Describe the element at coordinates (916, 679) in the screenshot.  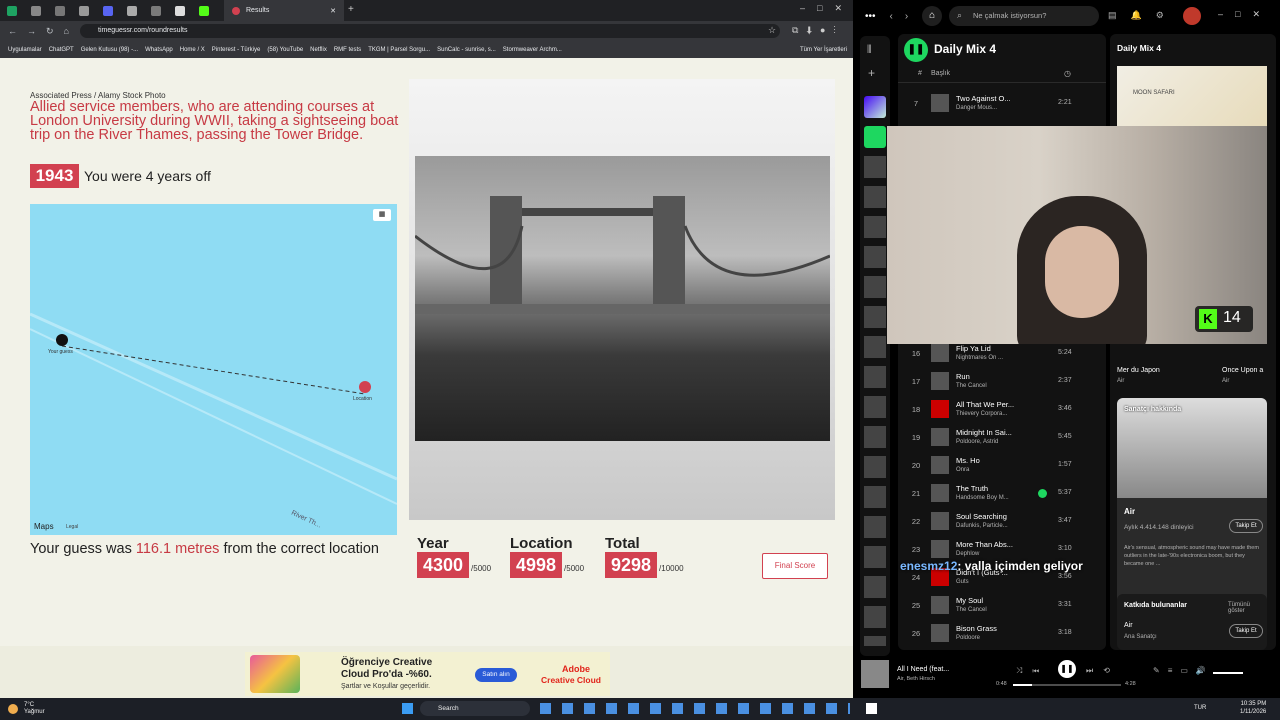
I see `now-playing-artist: Air, Beth Hirsch` at that location.